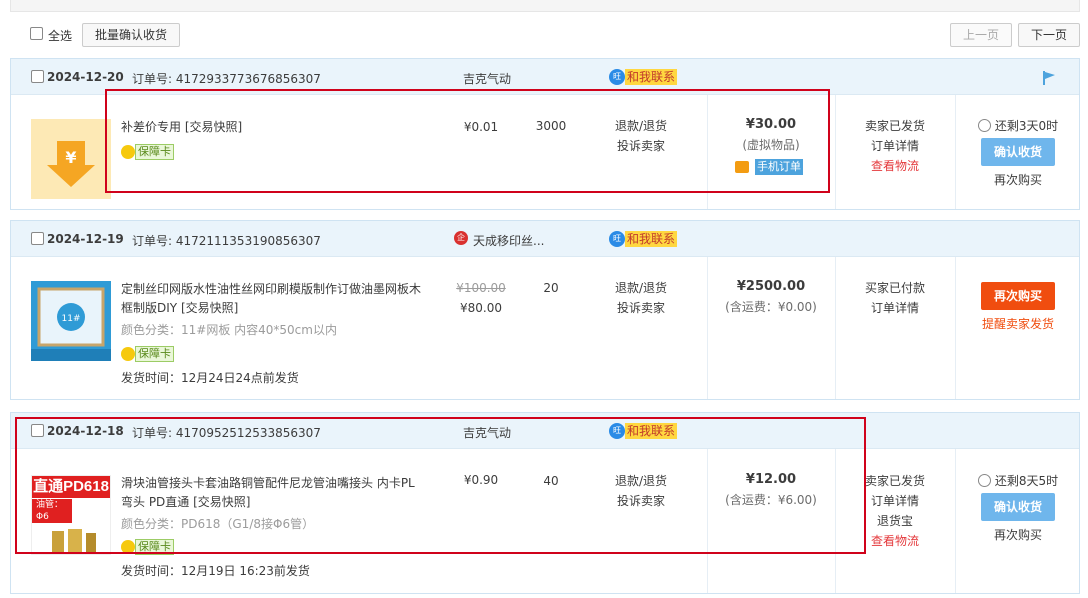 This screenshot has height=598, width=1088. I want to click on product-thumbnail: 直通PD618 油管：Φ6, so click(71, 515).